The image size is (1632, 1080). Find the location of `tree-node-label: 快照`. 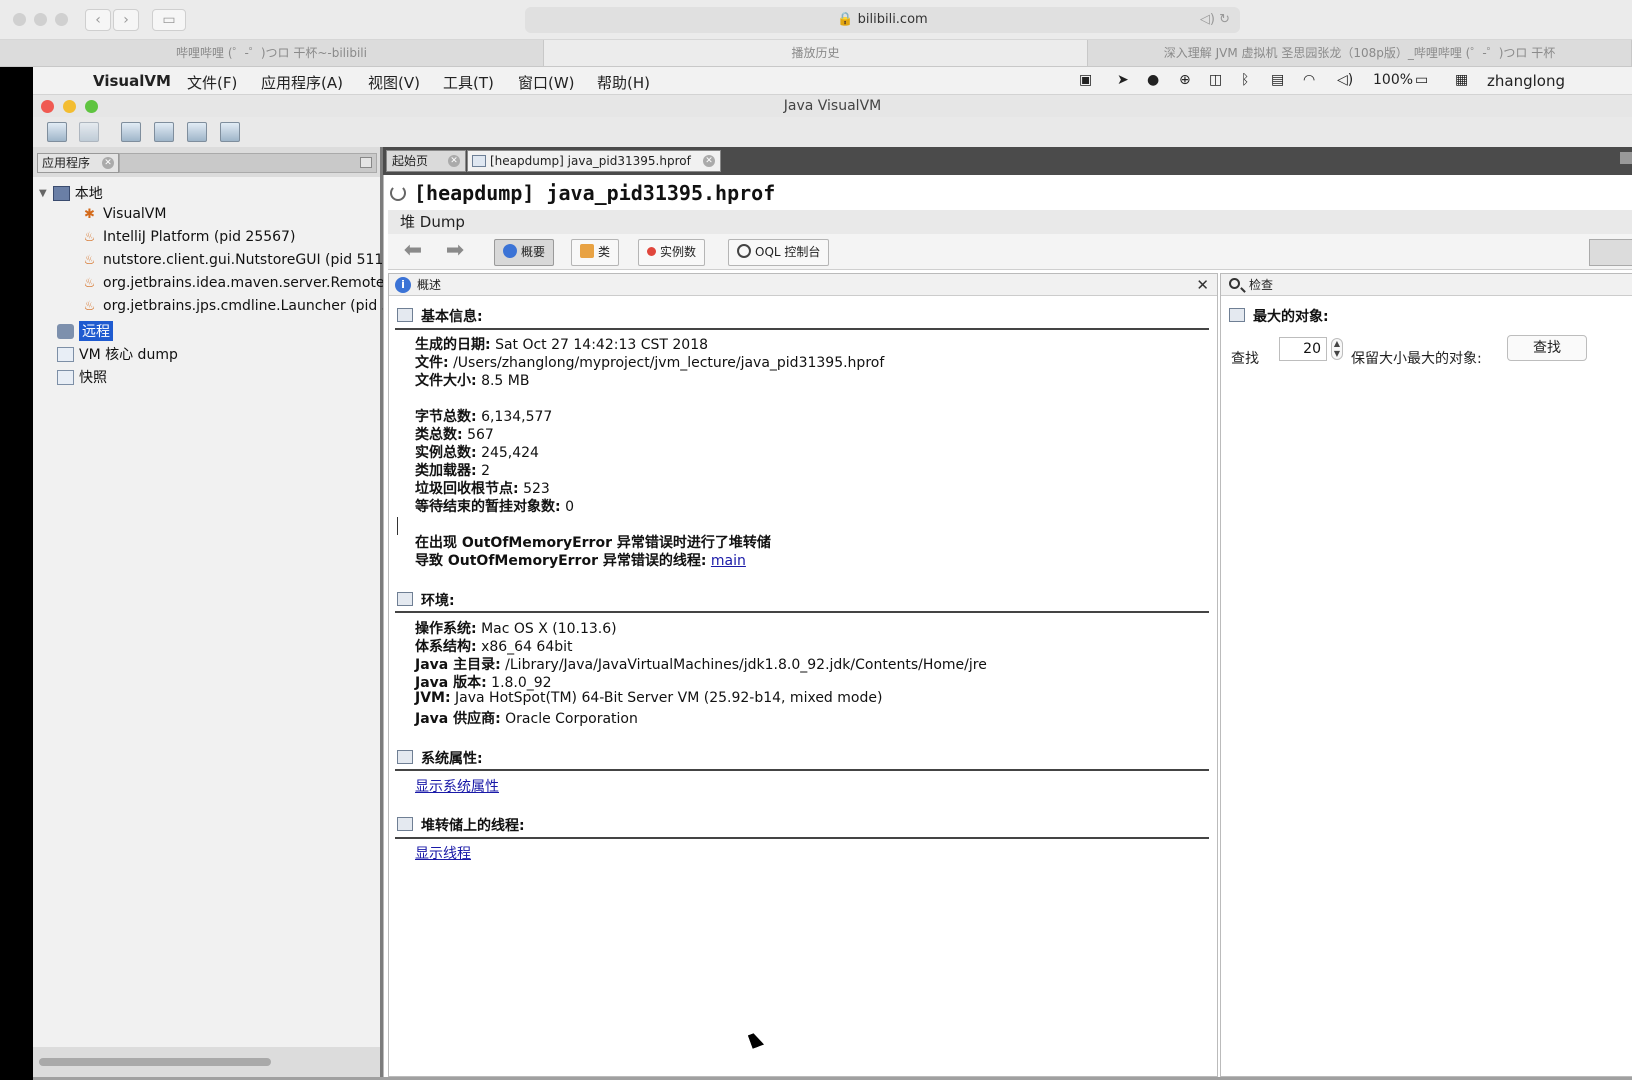

tree-node-label: 快照 is located at coordinates (93, 378).